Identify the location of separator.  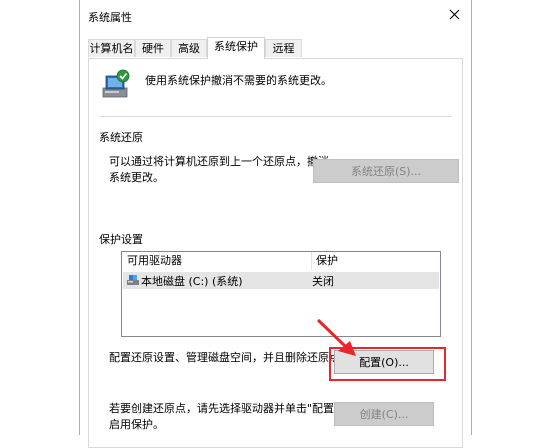
(275, 116).